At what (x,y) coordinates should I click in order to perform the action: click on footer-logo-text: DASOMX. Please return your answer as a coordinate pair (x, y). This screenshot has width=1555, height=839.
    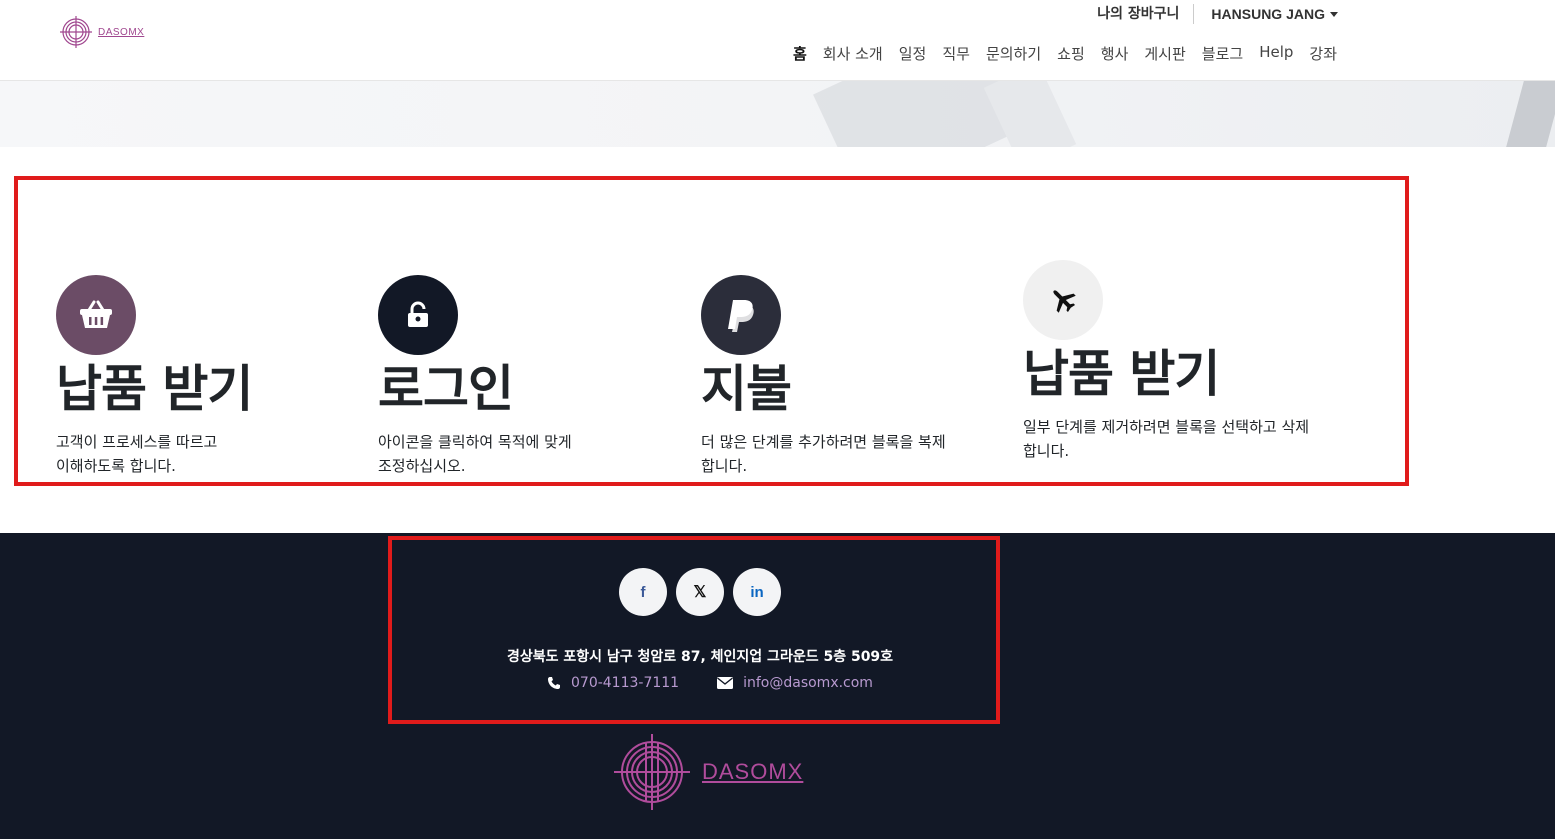
    Looking at the image, I should click on (753, 771).